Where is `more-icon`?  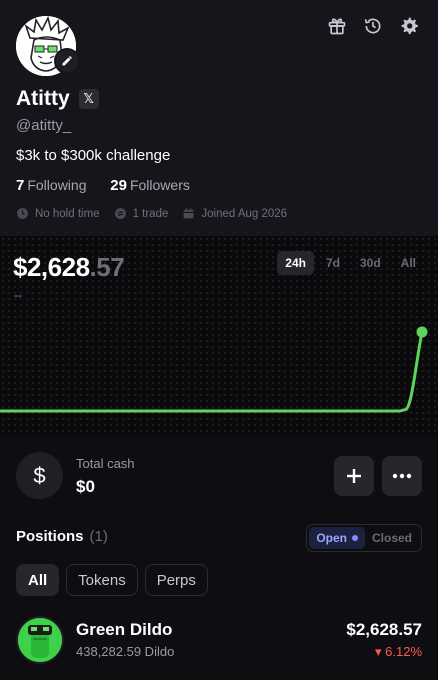 more-icon is located at coordinates (402, 476).